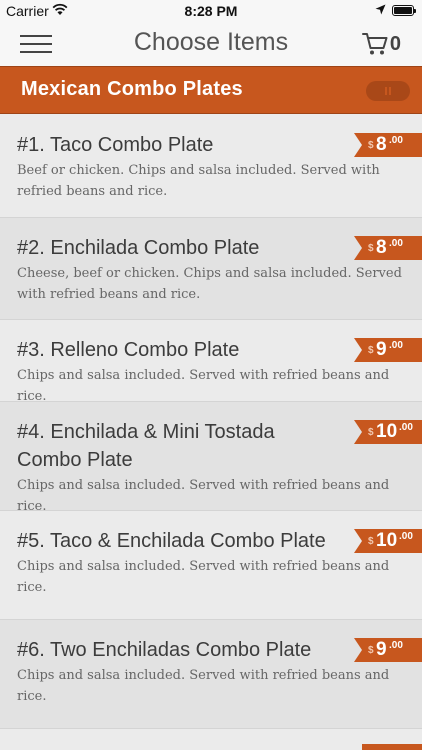  I want to click on cart-button: 0, so click(381, 44).